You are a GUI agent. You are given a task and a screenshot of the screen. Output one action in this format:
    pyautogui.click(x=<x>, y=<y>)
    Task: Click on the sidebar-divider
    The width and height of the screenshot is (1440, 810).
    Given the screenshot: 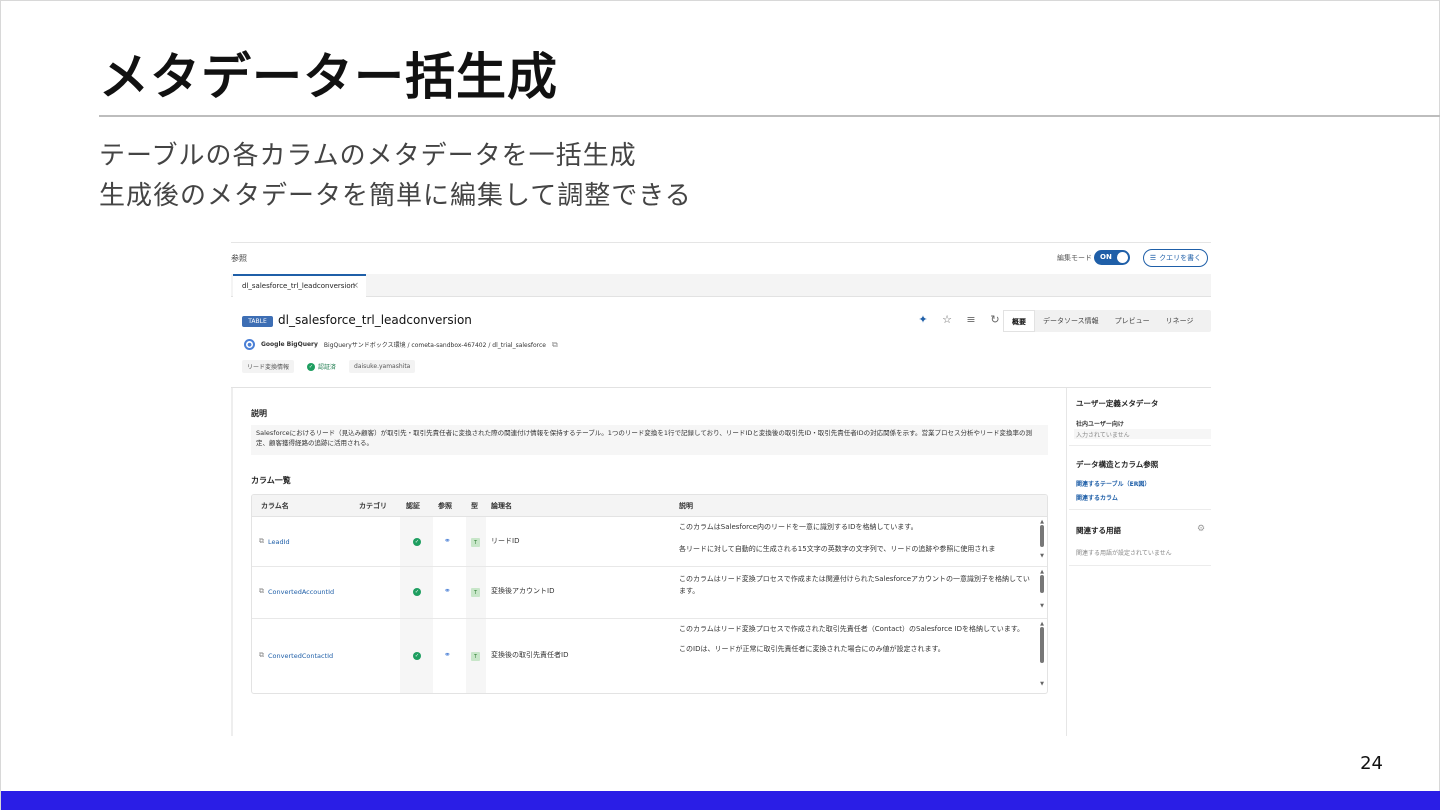 What is the action you would take?
    pyautogui.click(x=1066, y=562)
    